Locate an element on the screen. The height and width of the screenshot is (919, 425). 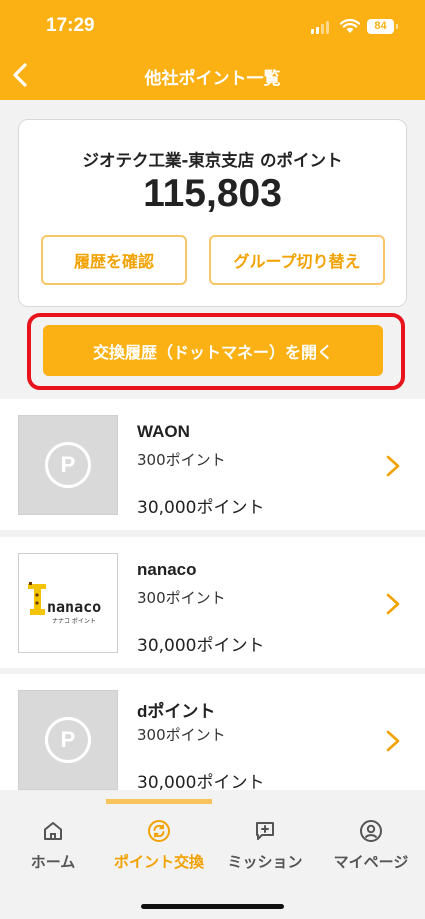
active-tab-indicator is located at coordinates (159, 801).